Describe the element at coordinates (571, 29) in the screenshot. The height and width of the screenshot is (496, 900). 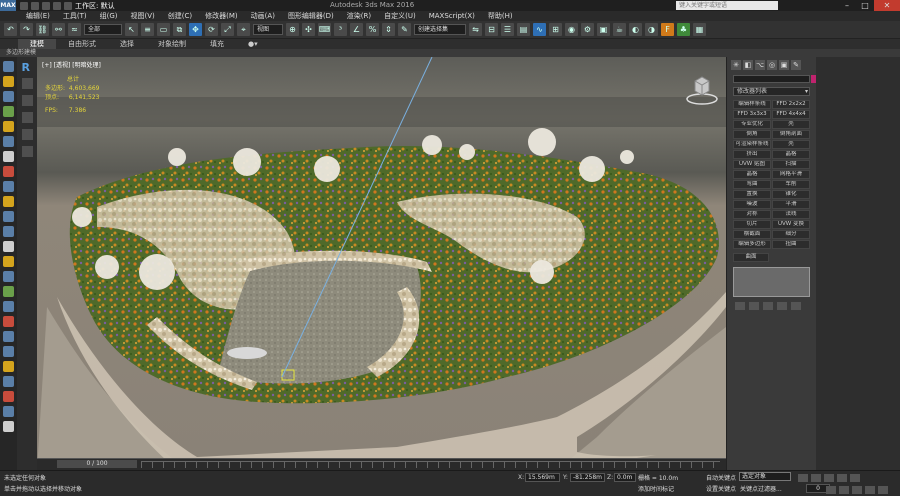
I see `material-editor-icon: ◉` at that location.